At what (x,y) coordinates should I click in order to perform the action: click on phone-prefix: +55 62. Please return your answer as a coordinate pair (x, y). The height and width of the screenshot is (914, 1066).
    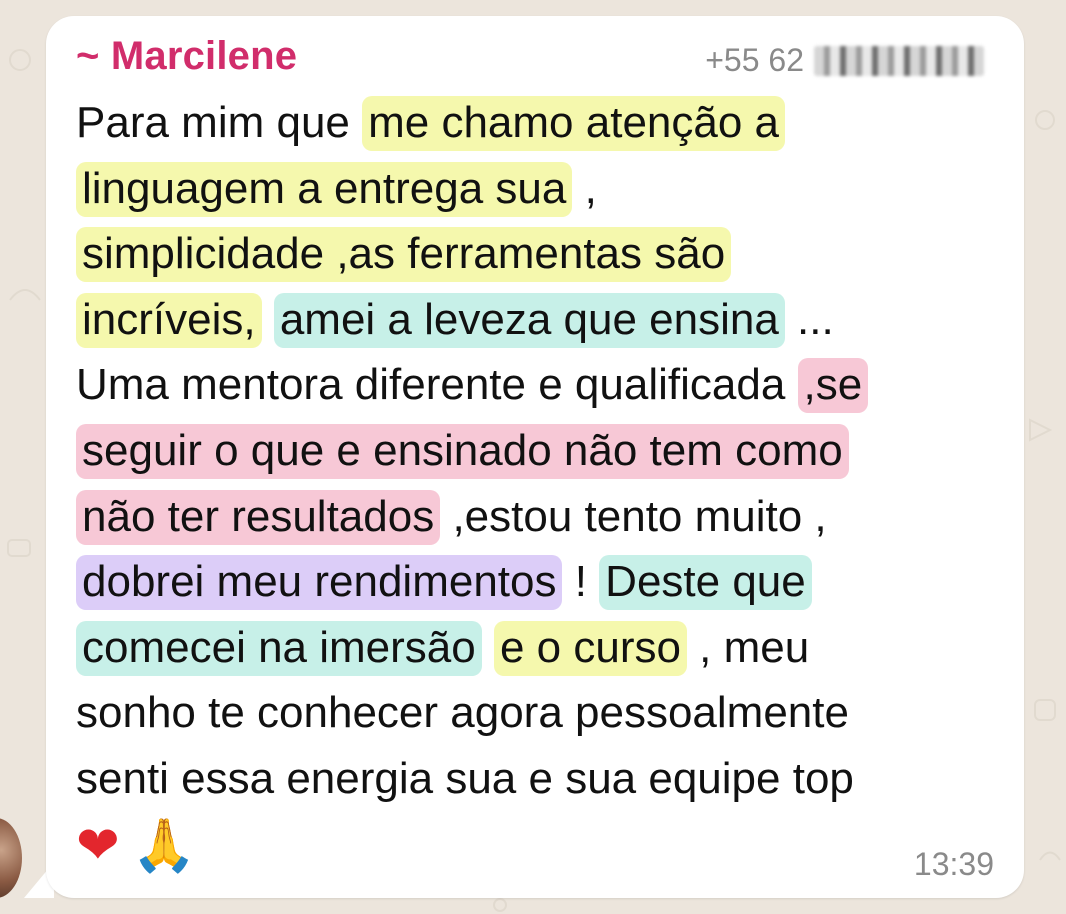
    Looking at the image, I should click on (754, 60).